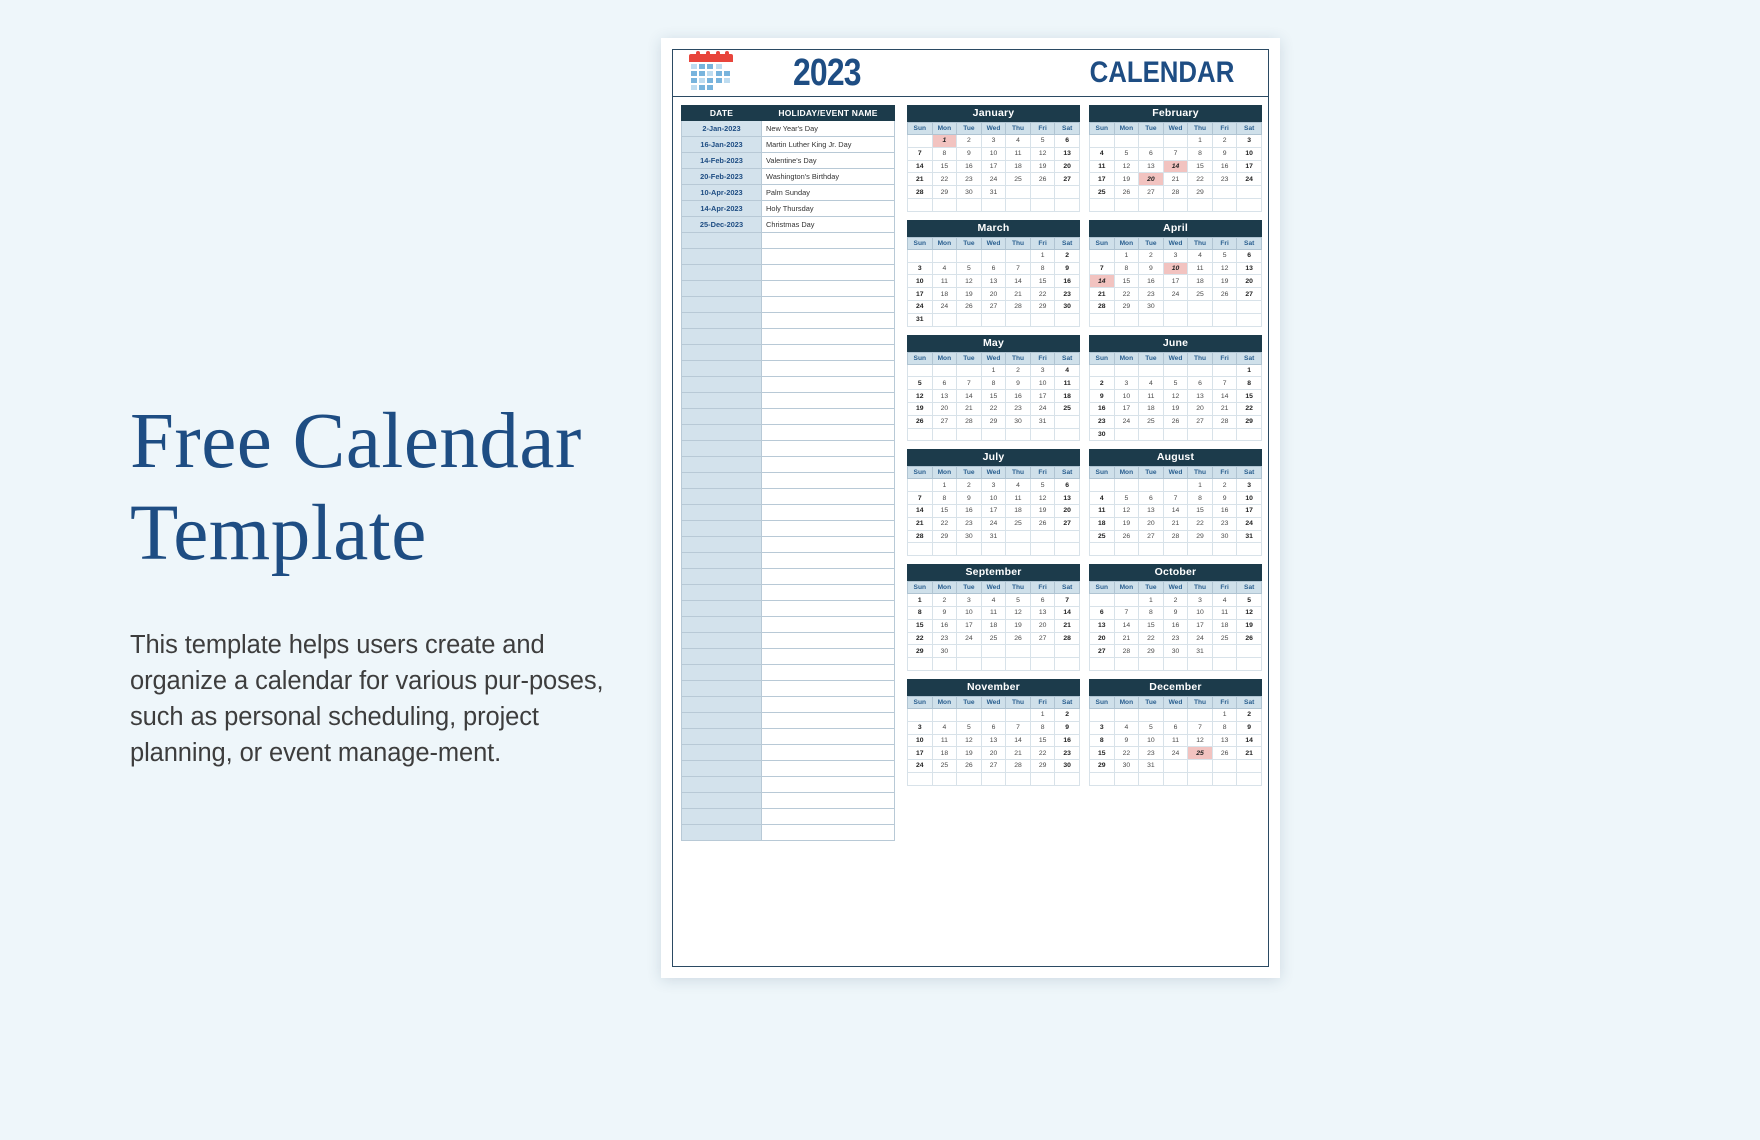 This screenshot has height=1140, width=1760. I want to click on day-cell: 6, so click(1249, 255).